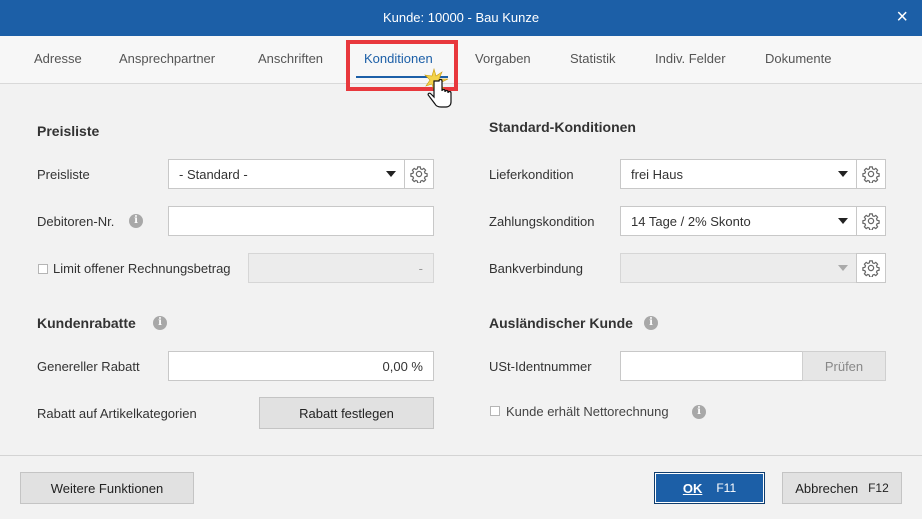  I want to click on abbrechen-shortcut: F12, so click(878, 488).